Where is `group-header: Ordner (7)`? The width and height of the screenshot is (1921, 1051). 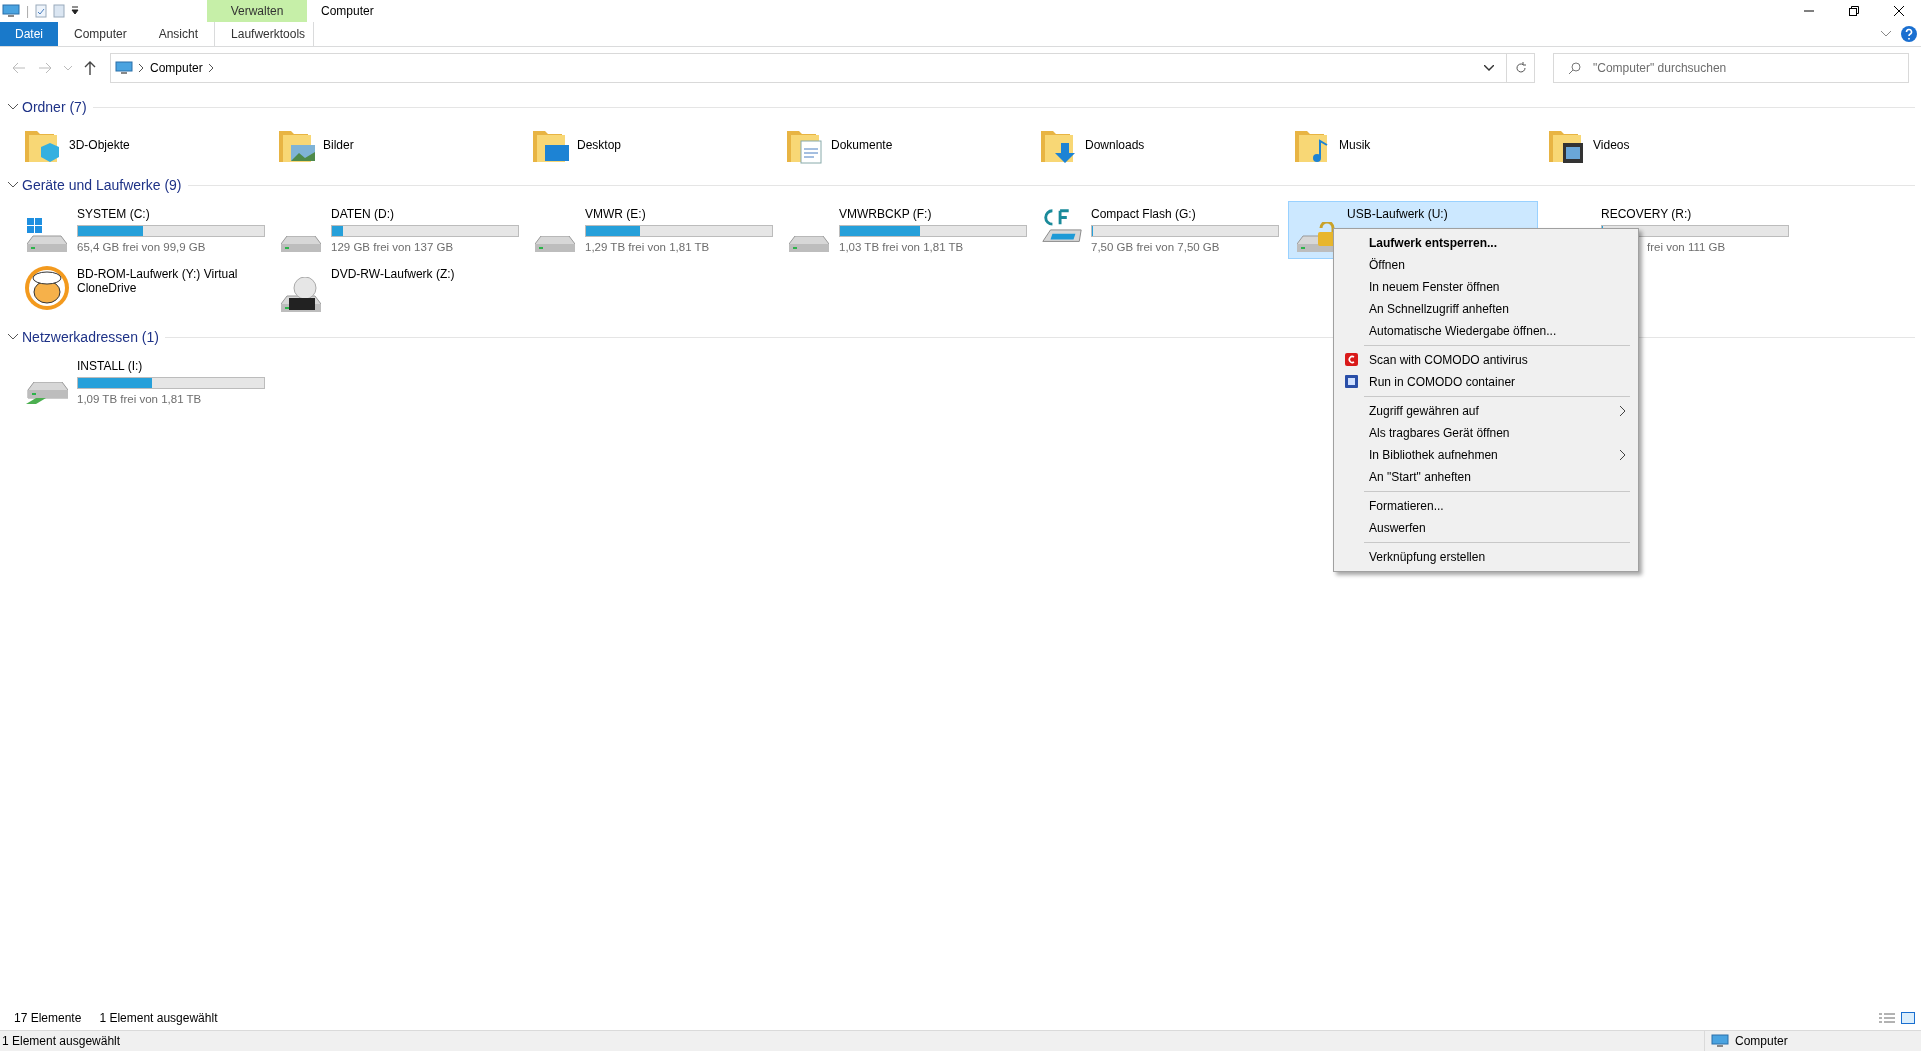
group-header: Ordner (7) is located at coordinates (46, 107).